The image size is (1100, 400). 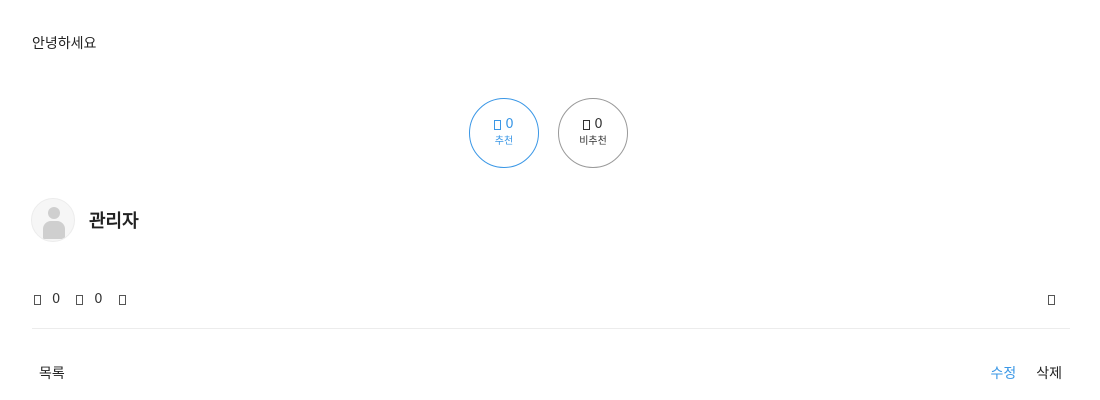 What do you see at coordinates (53, 220) in the screenshot?
I see `default-user-icon` at bounding box center [53, 220].